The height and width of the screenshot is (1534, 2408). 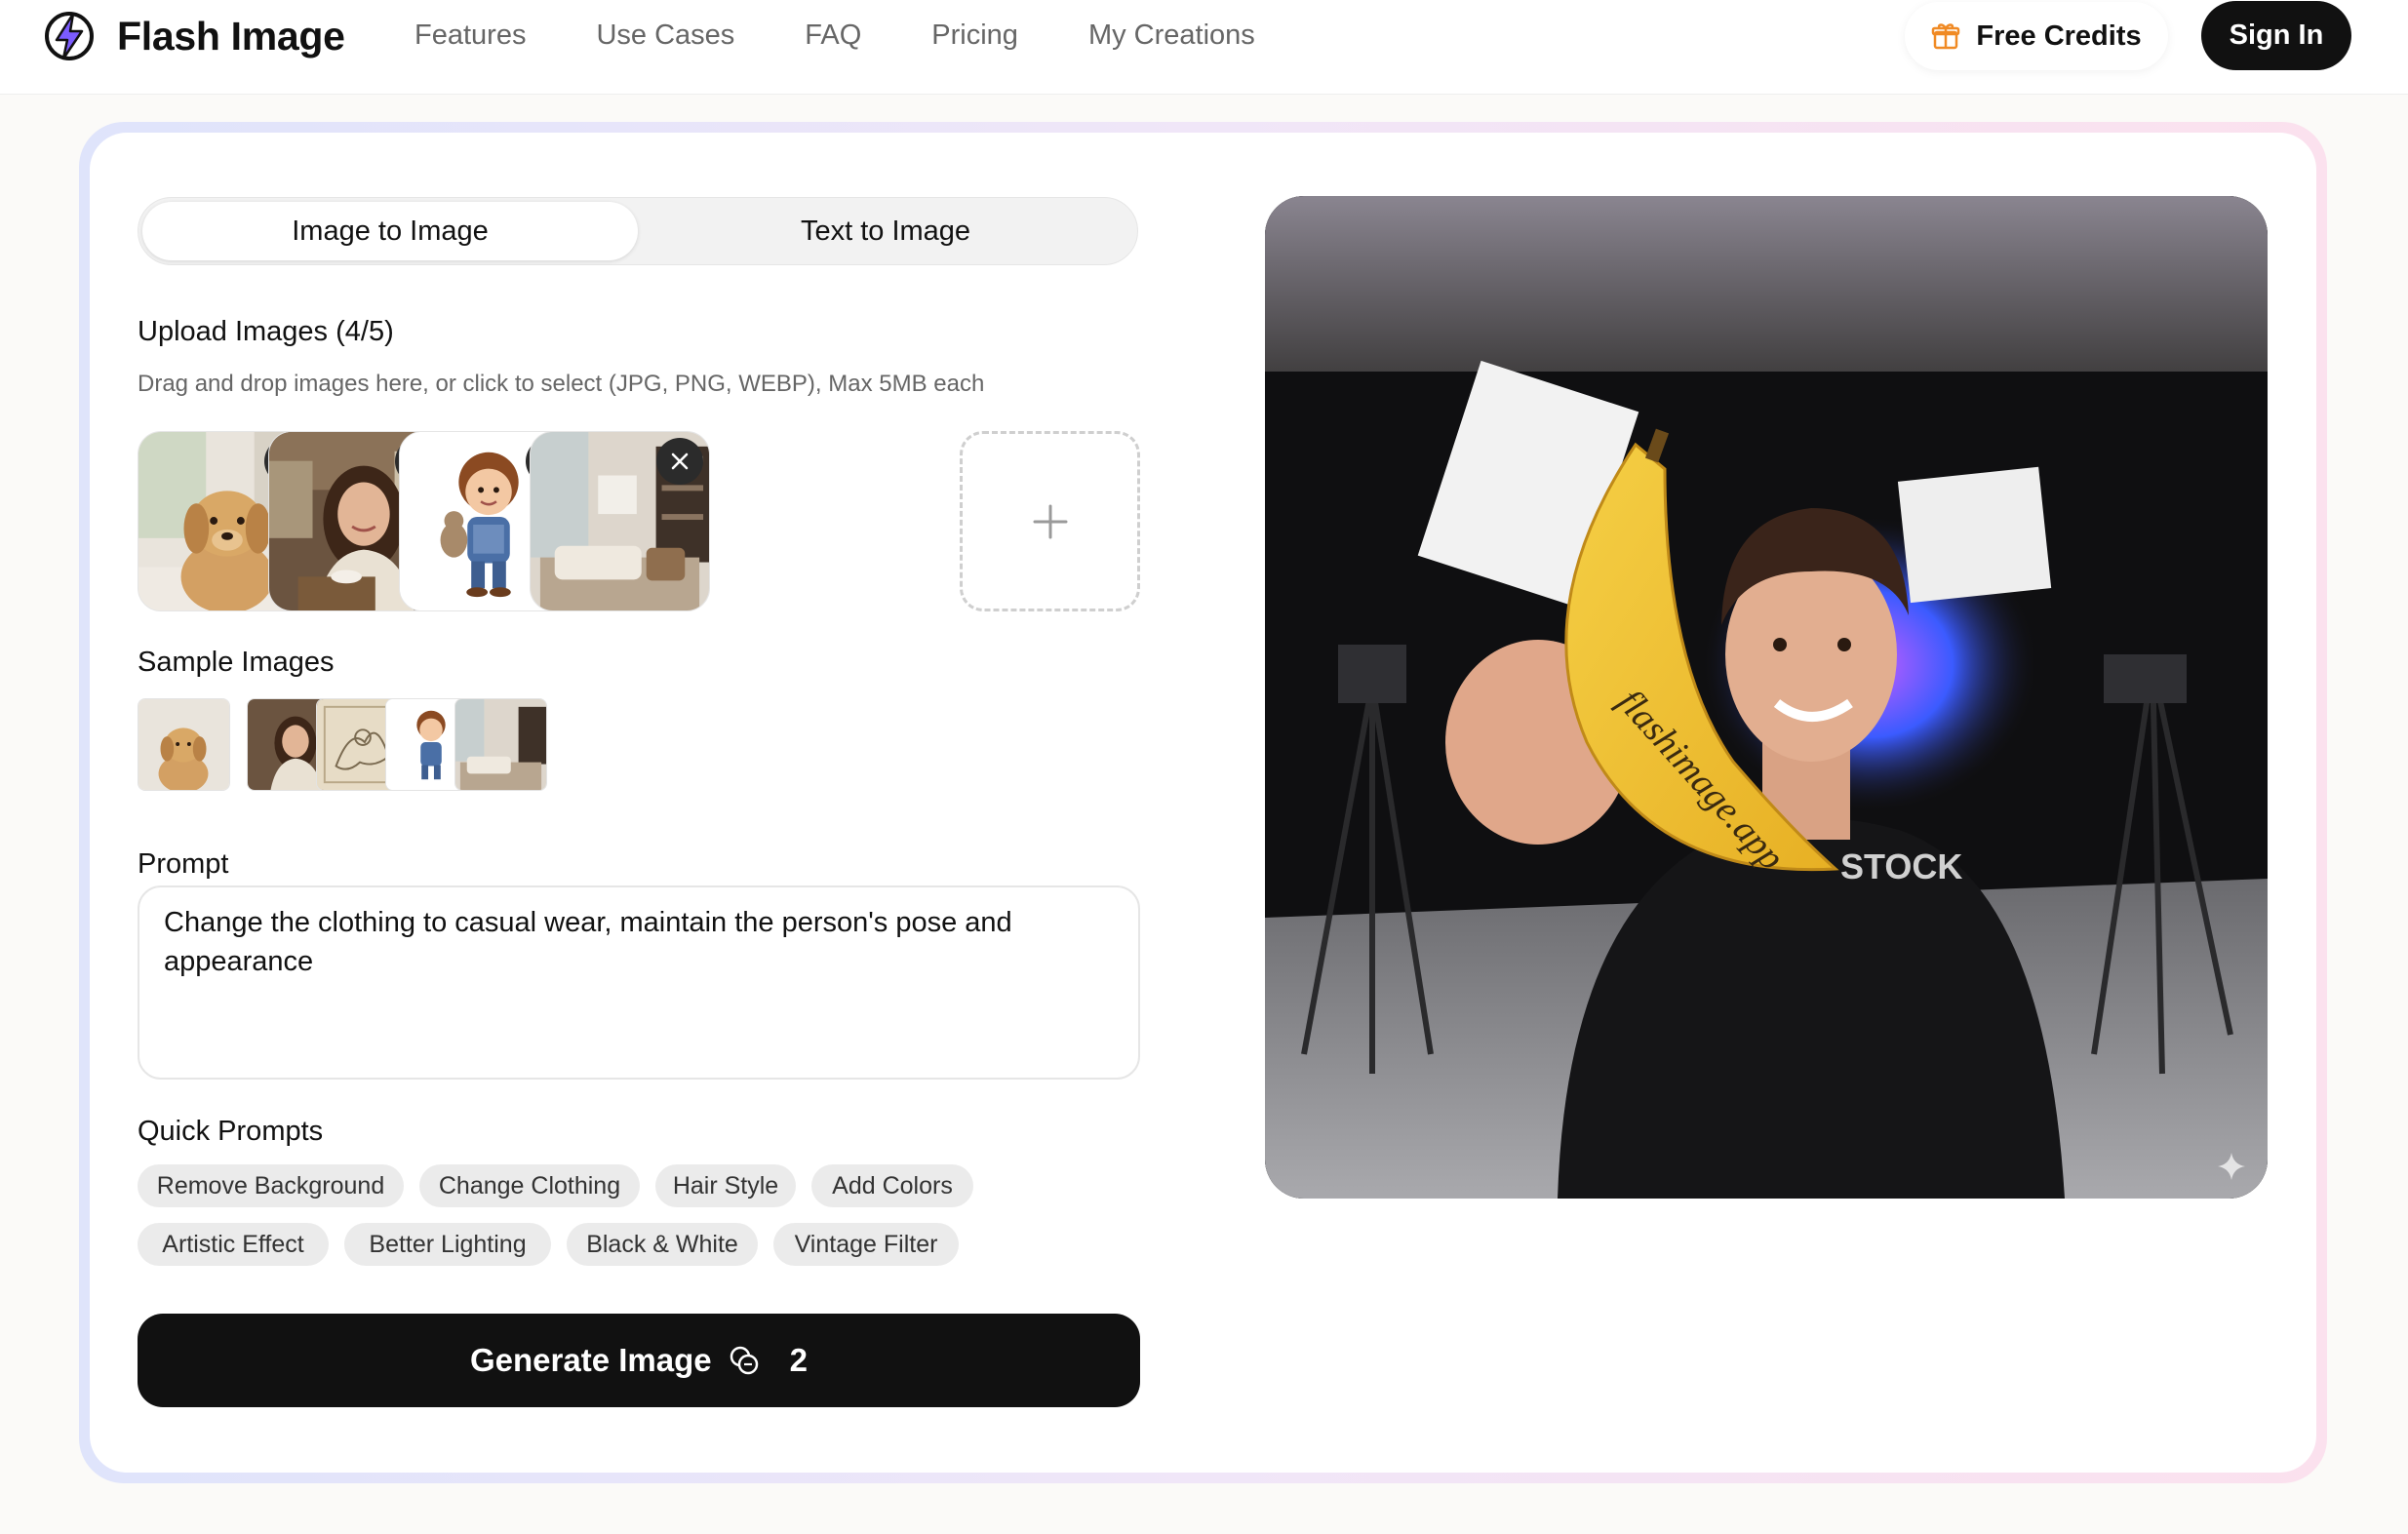 I want to click on uploaded-image-living-room, so click(x=620, y=521).